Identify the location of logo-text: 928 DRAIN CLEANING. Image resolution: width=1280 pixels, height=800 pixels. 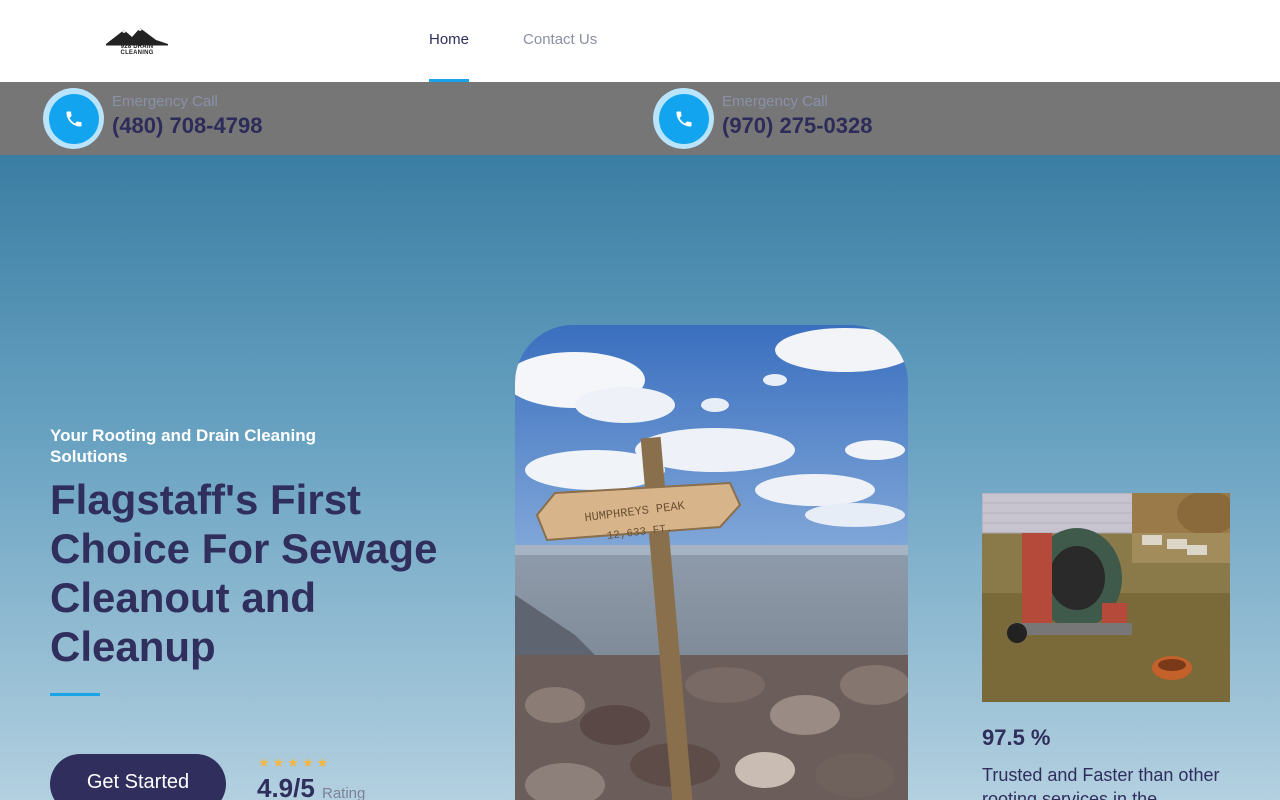
(137, 50).